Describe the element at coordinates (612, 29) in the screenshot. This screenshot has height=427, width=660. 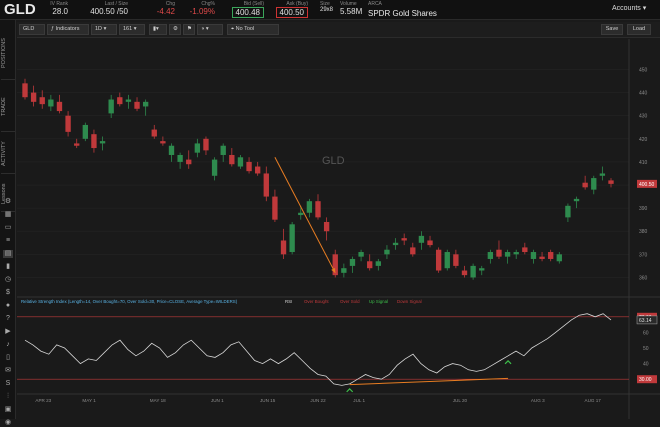
I see `save-button: Save` at that location.